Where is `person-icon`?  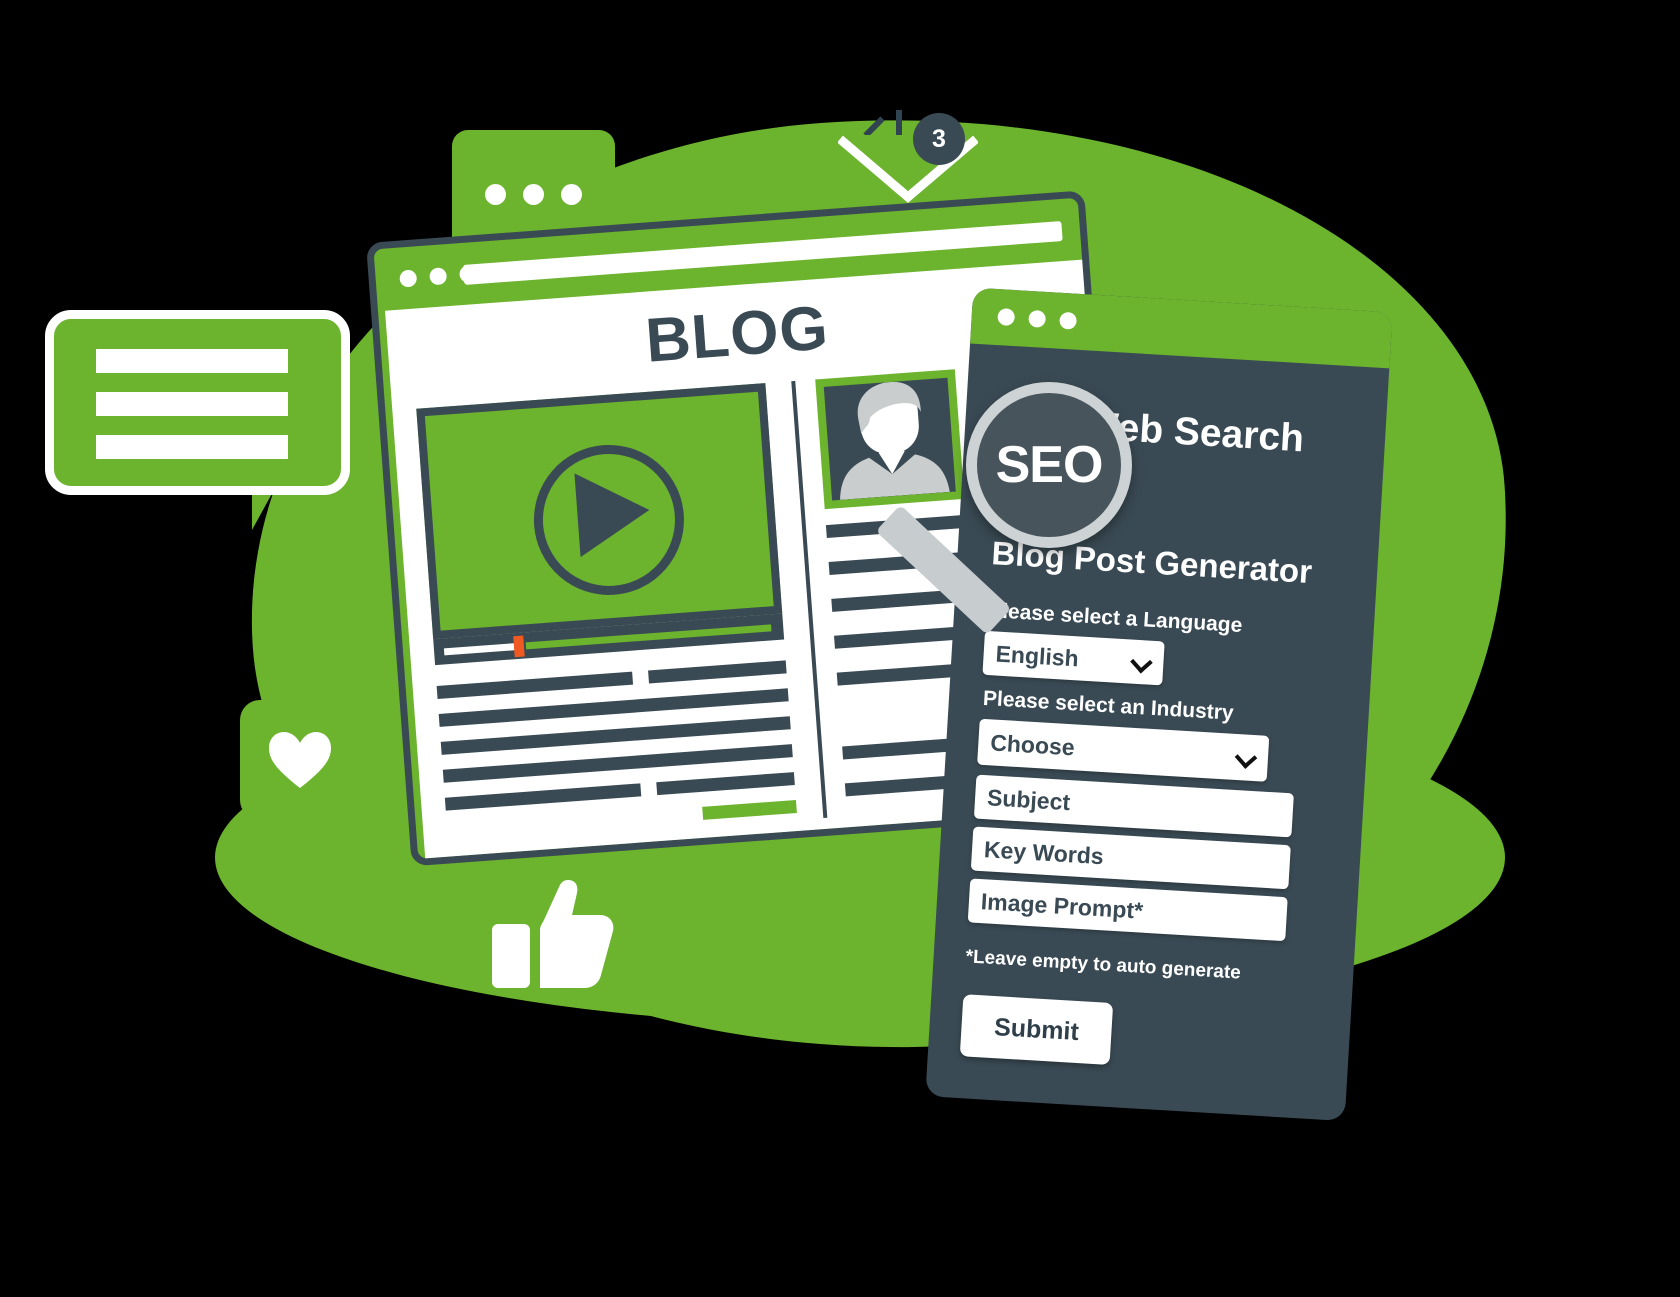 person-icon is located at coordinates (895, 441).